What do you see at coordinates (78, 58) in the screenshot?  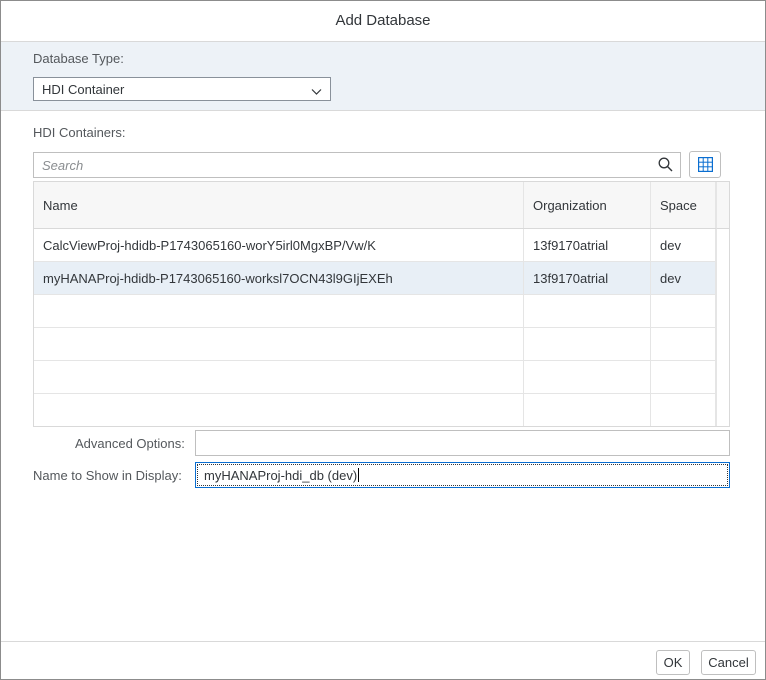 I see `database-type-label: Database Type:` at bounding box center [78, 58].